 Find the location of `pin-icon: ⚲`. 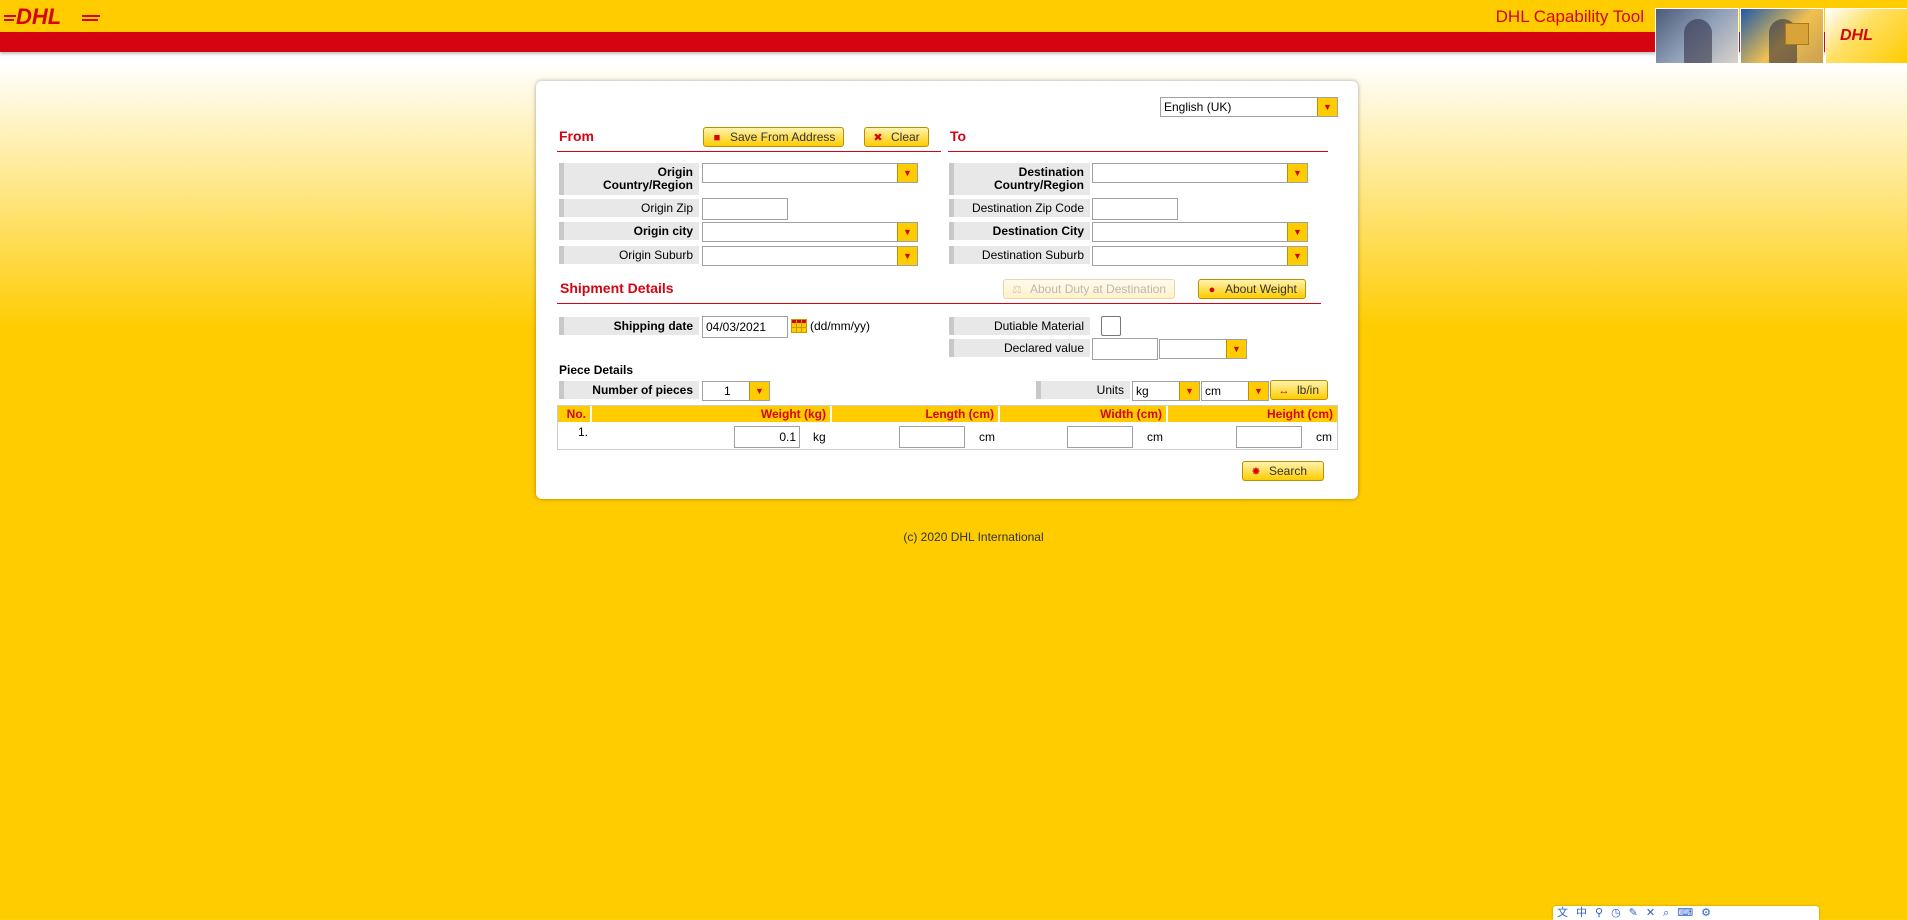

pin-icon: ⚲ is located at coordinates (1599, 913).